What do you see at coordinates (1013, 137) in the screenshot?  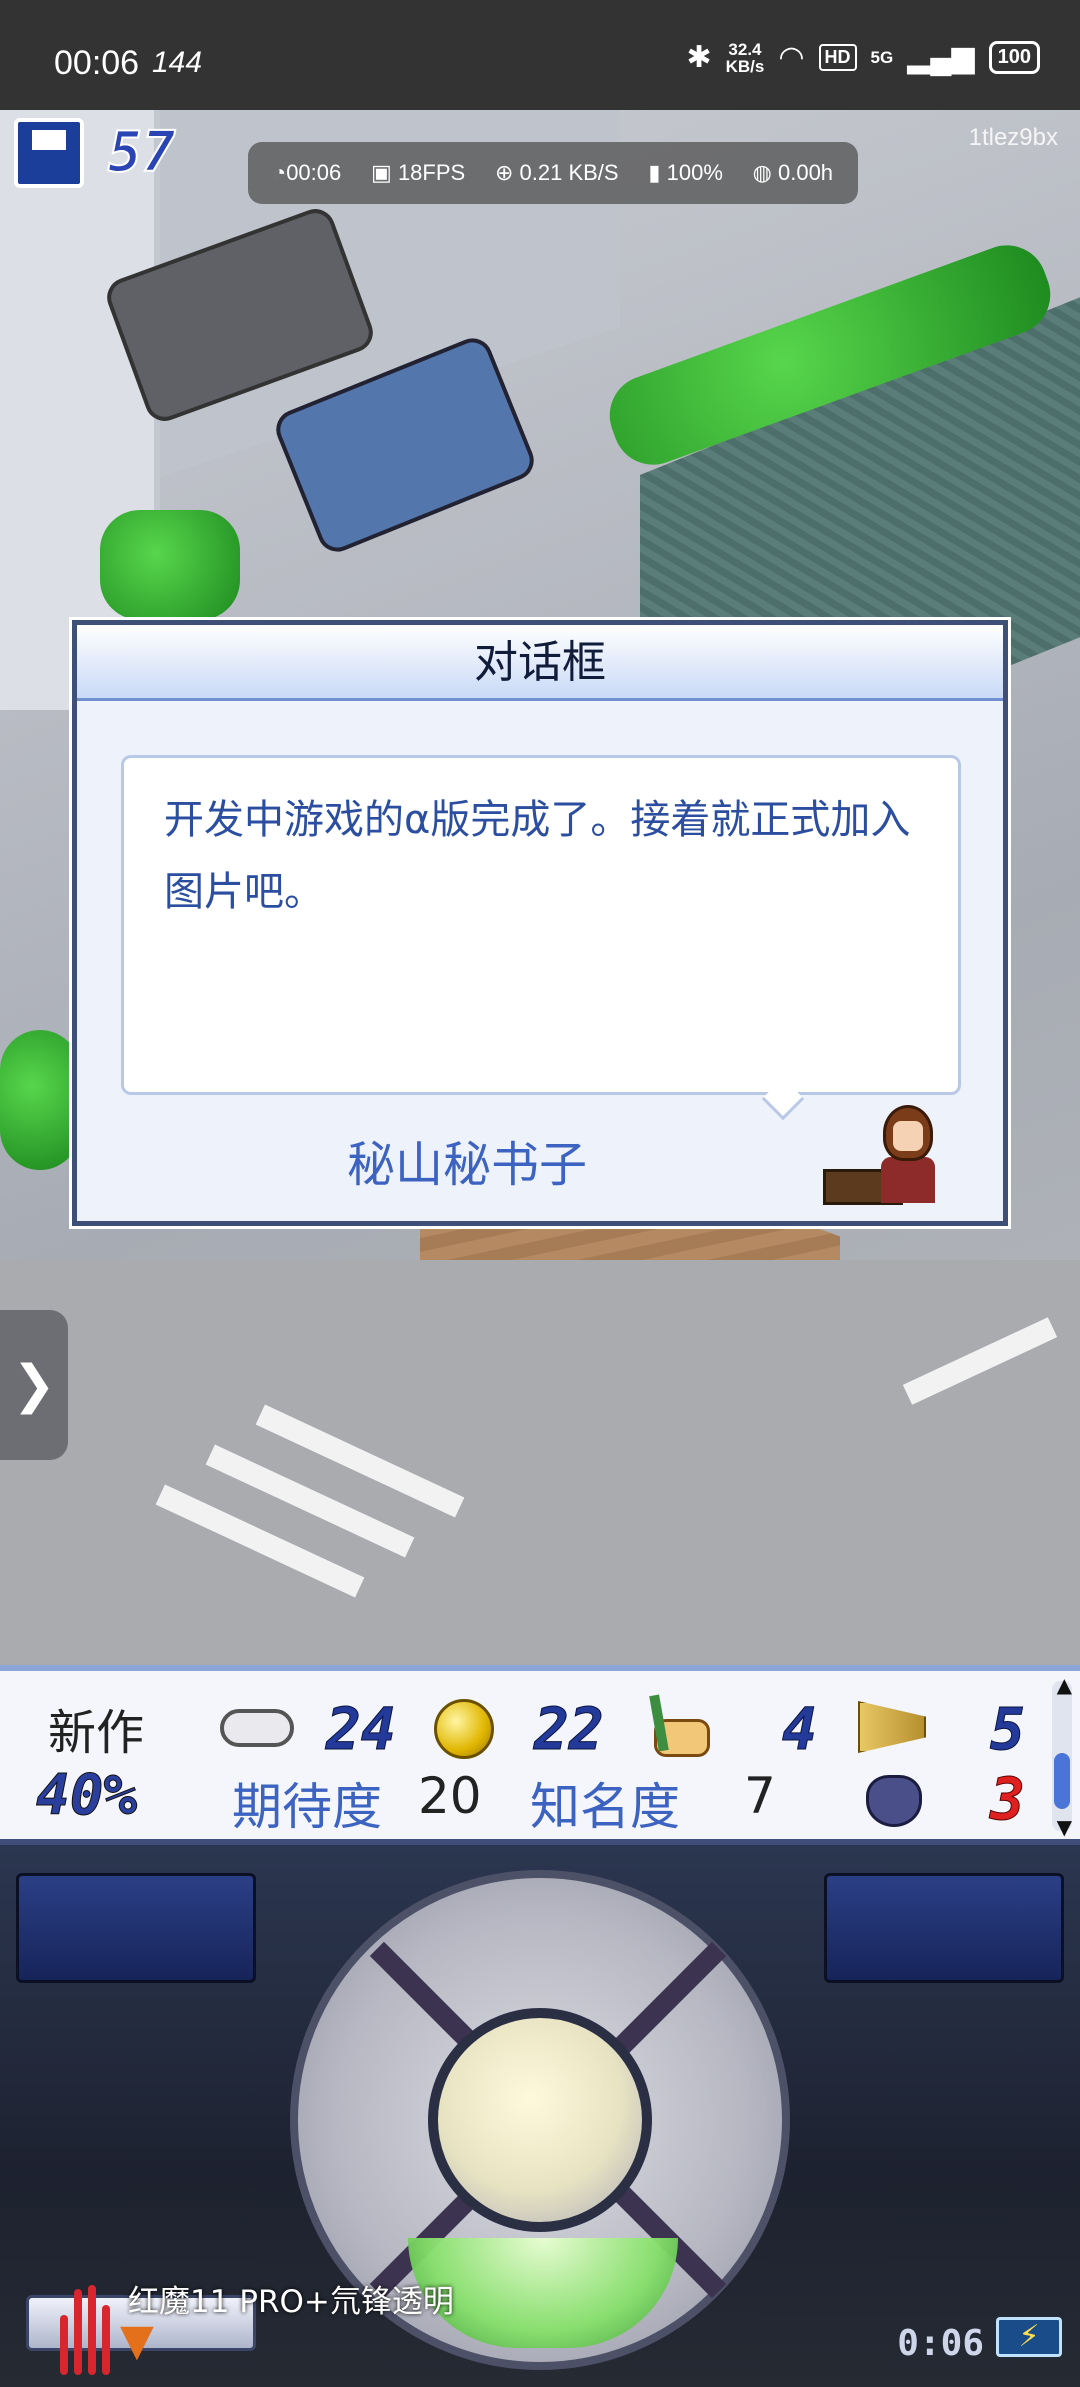 I see `user-id: 1tlez9bx` at bounding box center [1013, 137].